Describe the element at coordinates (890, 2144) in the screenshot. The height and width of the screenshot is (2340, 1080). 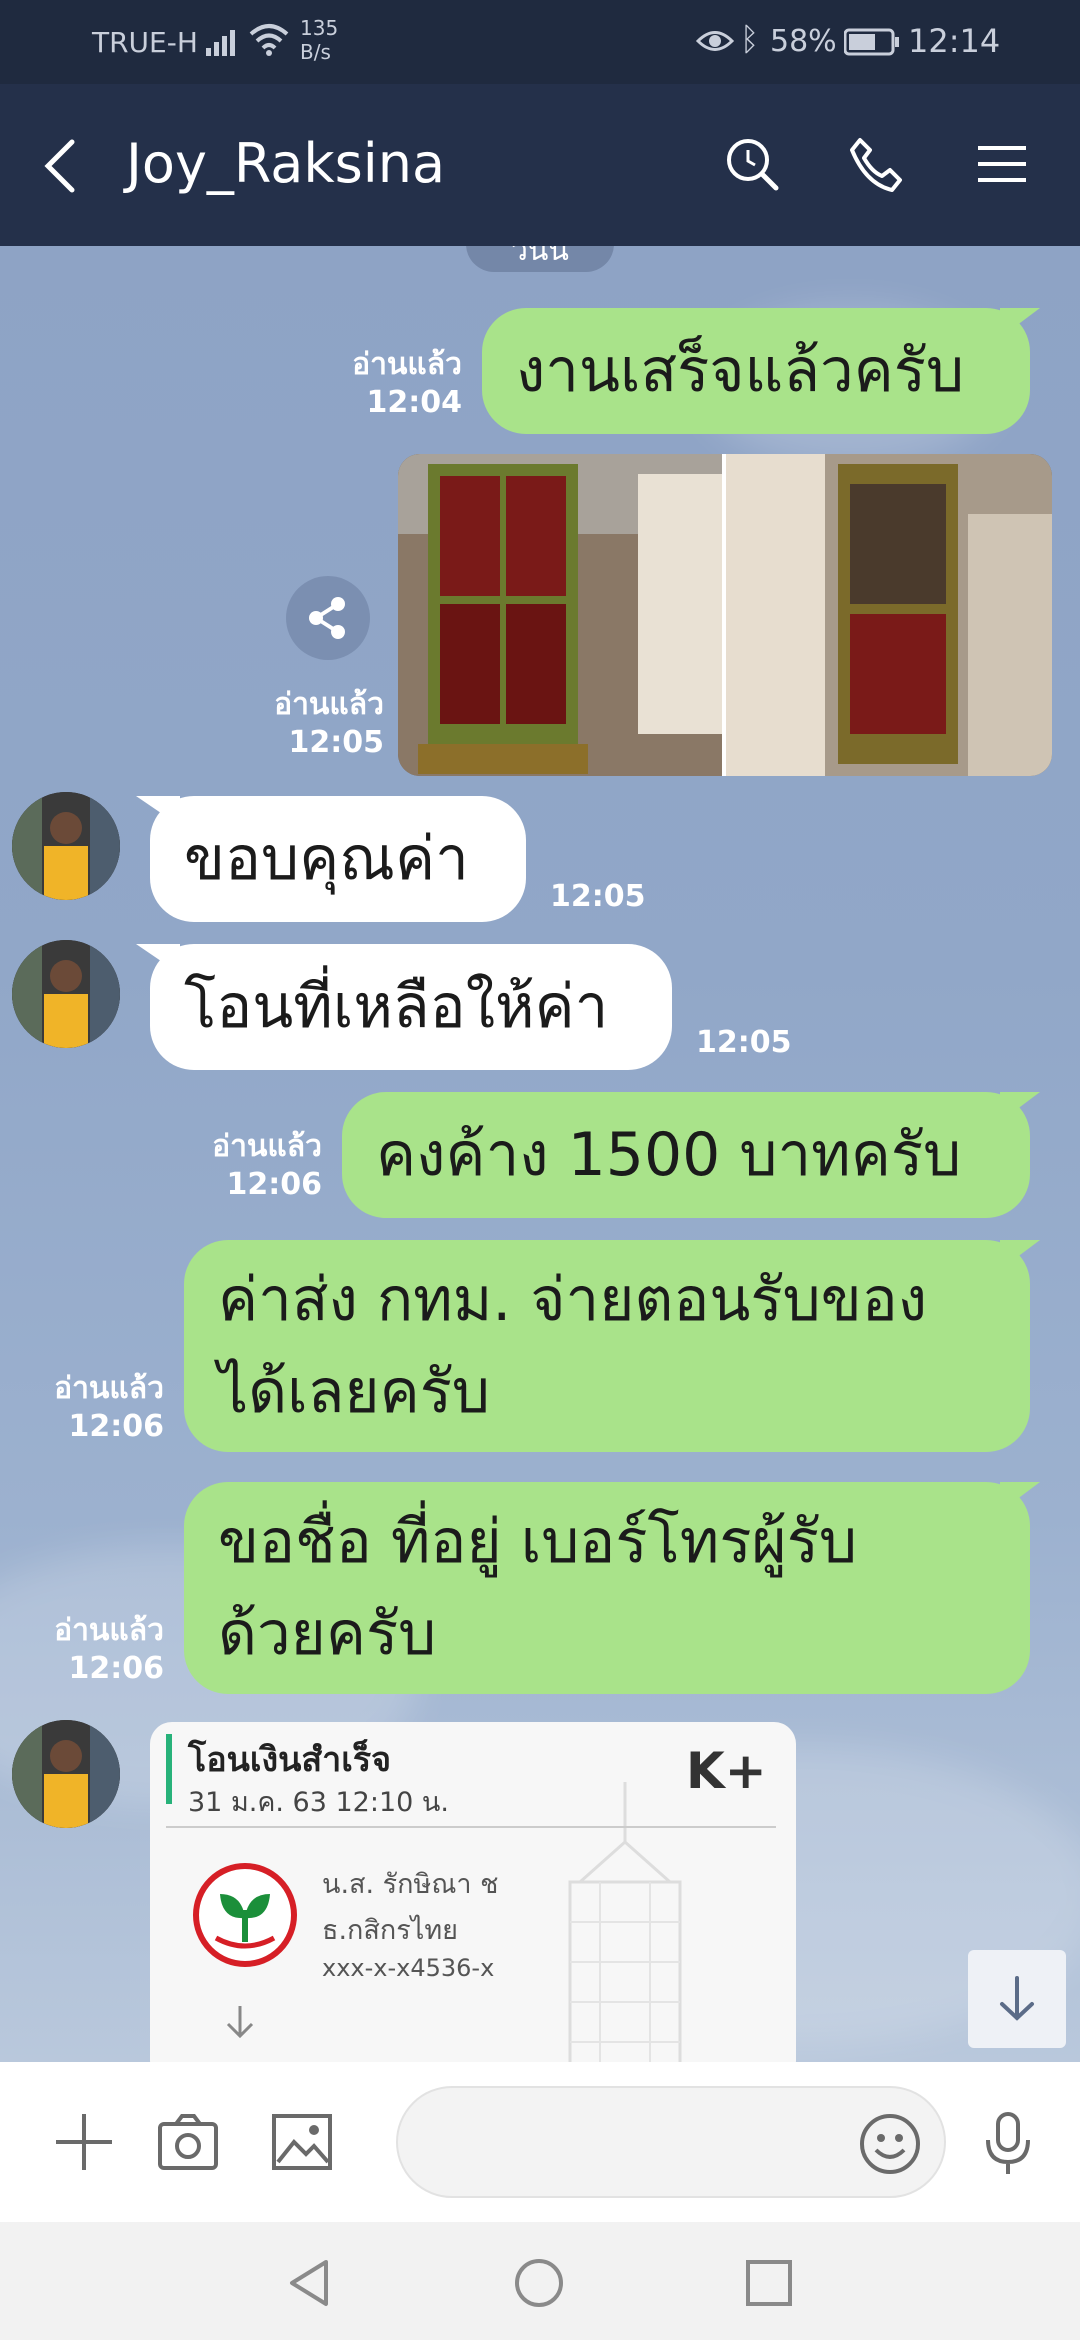
I see `emoji-icon` at that location.